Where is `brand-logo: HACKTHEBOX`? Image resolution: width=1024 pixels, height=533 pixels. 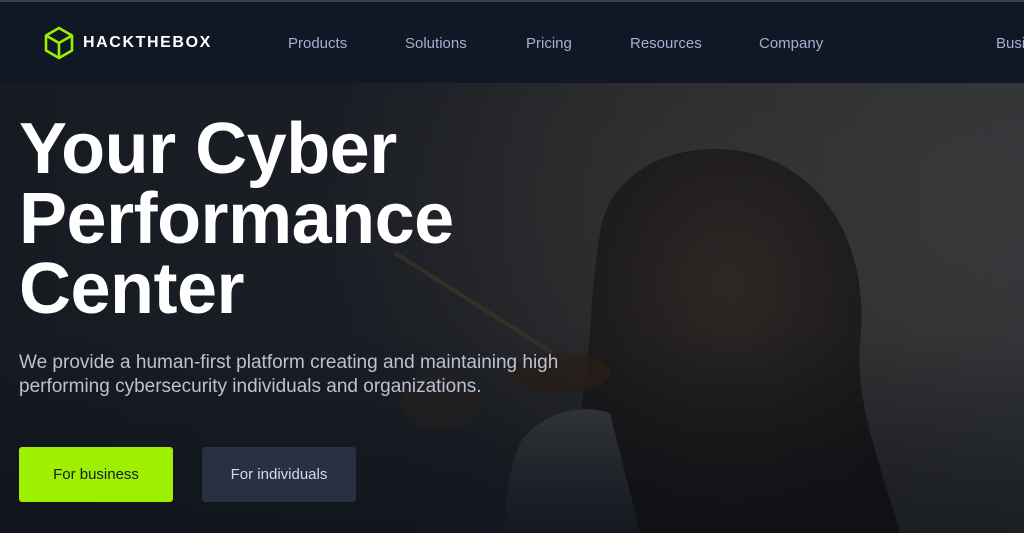 brand-logo: HACKTHEBOX is located at coordinates (128, 43).